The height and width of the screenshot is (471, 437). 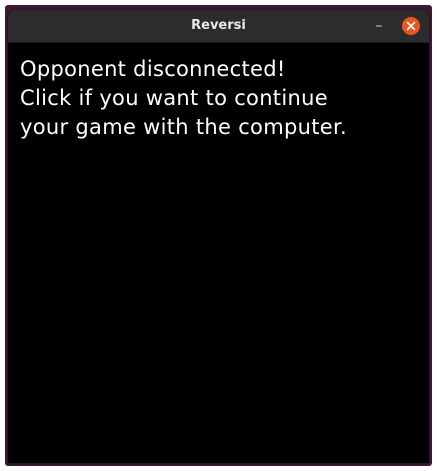 I want to click on window-title: Reversi, so click(x=218, y=25).